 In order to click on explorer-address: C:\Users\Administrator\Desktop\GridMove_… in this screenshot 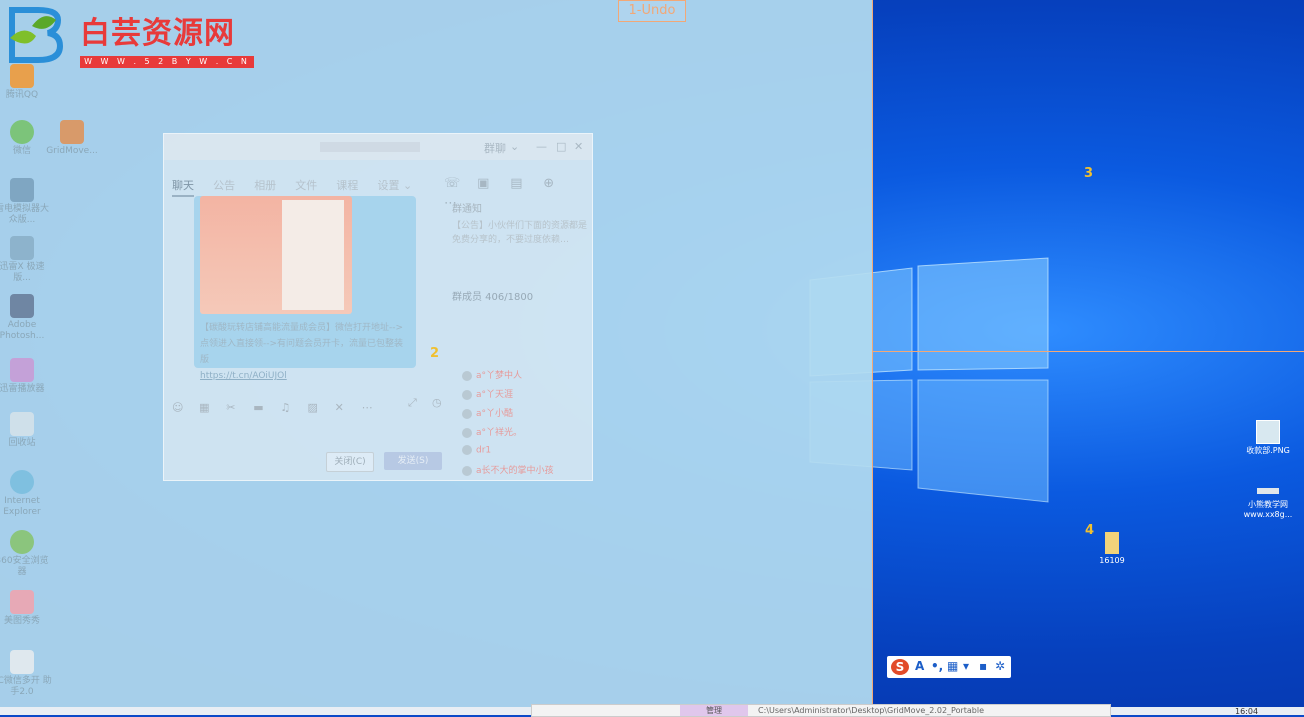, I will do `click(871, 710)`.